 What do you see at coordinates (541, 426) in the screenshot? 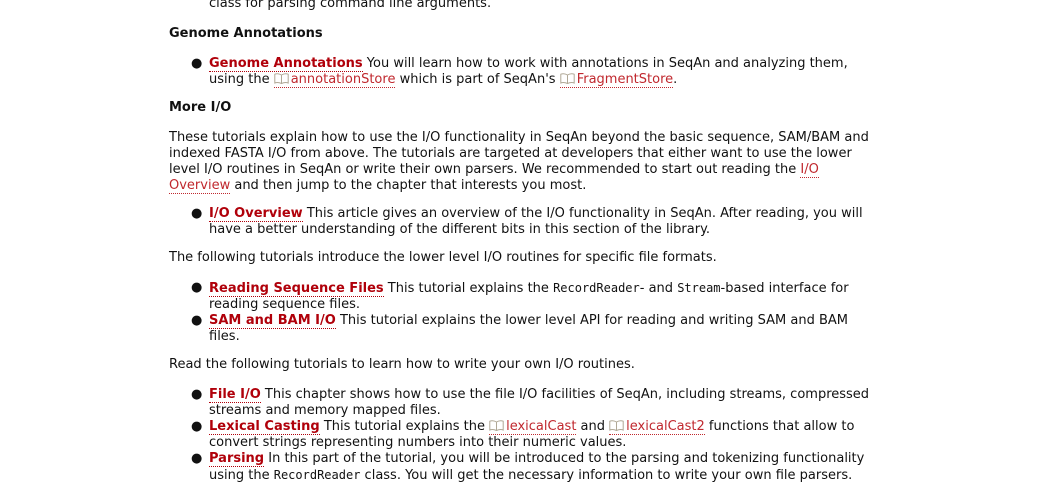
I see `api-link-label: lexicalCast` at bounding box center [541, 426].